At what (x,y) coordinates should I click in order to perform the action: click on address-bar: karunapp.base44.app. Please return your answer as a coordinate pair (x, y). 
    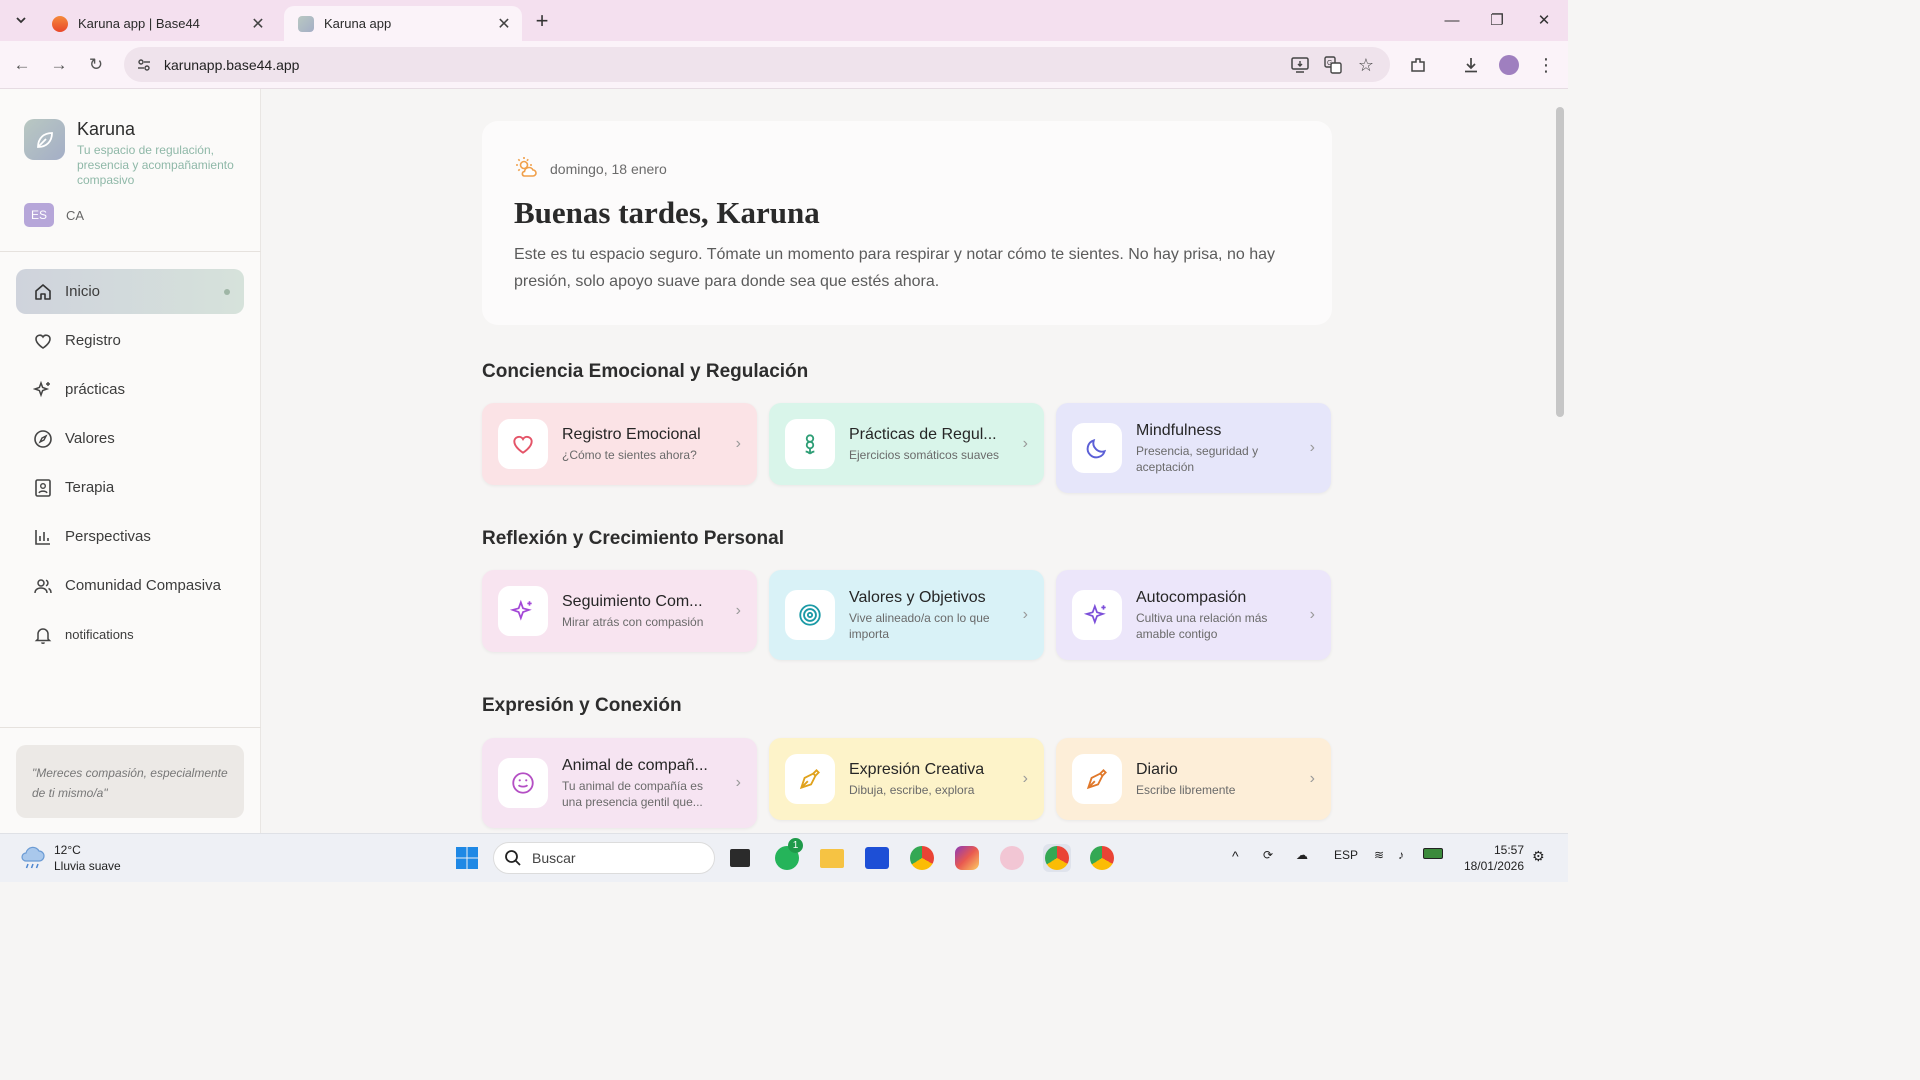
    Looking at the image, I should click on (757, 64).